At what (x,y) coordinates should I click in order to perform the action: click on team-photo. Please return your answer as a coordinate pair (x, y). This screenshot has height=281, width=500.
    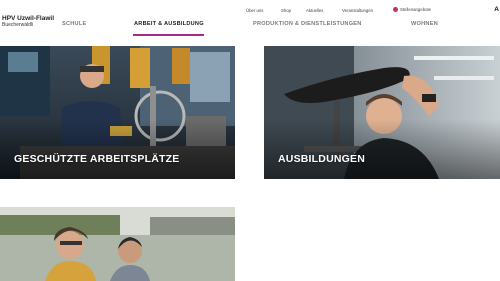
    Looking at the image, I should click on (117, 244).